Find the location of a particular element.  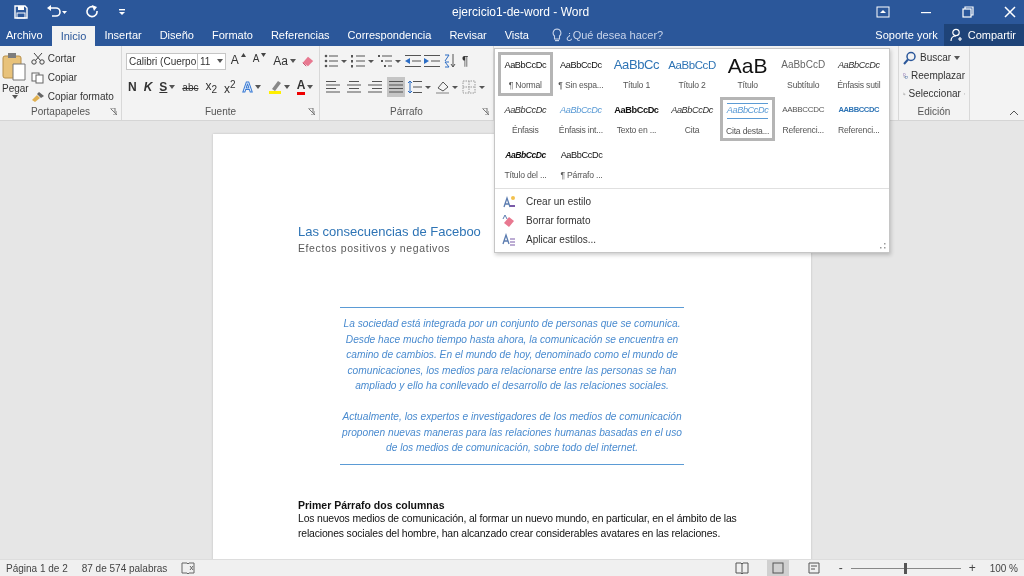

undo-icon is located at coordinates (57, 12).